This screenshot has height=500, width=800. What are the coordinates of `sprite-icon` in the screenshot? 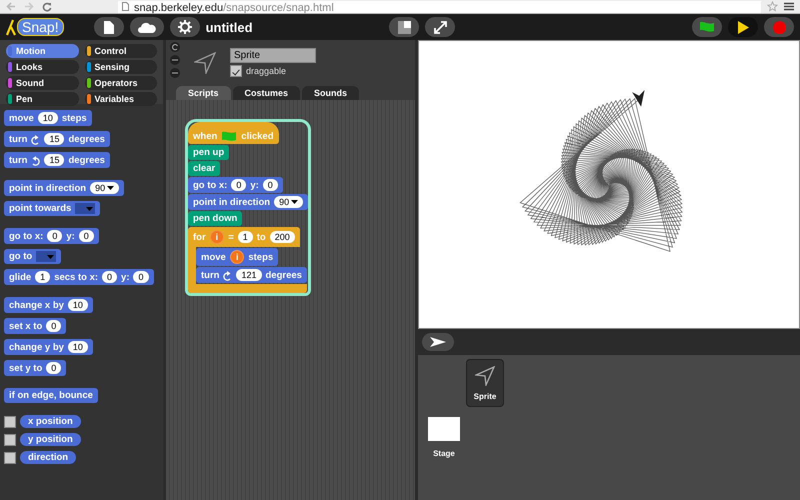 It's located at (638, 98).